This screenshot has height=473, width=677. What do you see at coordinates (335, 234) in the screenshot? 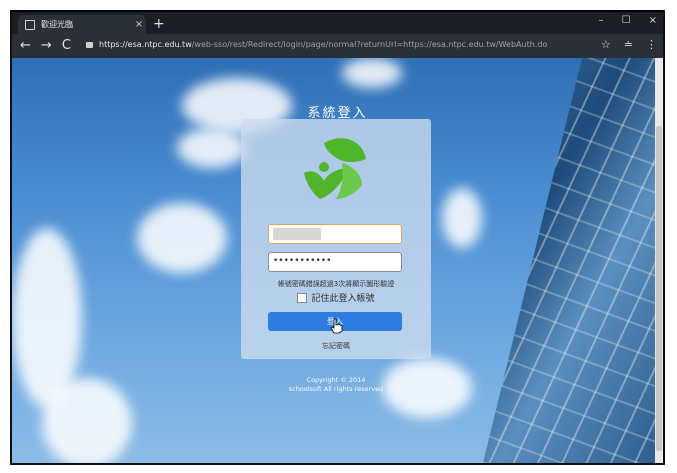
I see `username-input` at bounding box center [335, 234].